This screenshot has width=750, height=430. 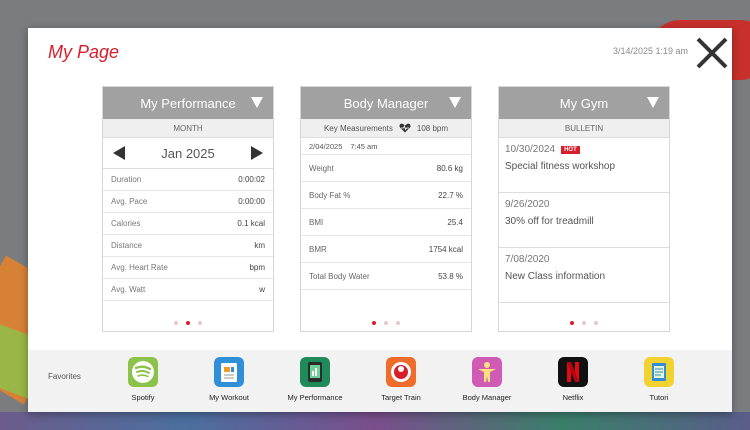 I want to click on app-label: Spotify, so click(x=143, y=397).